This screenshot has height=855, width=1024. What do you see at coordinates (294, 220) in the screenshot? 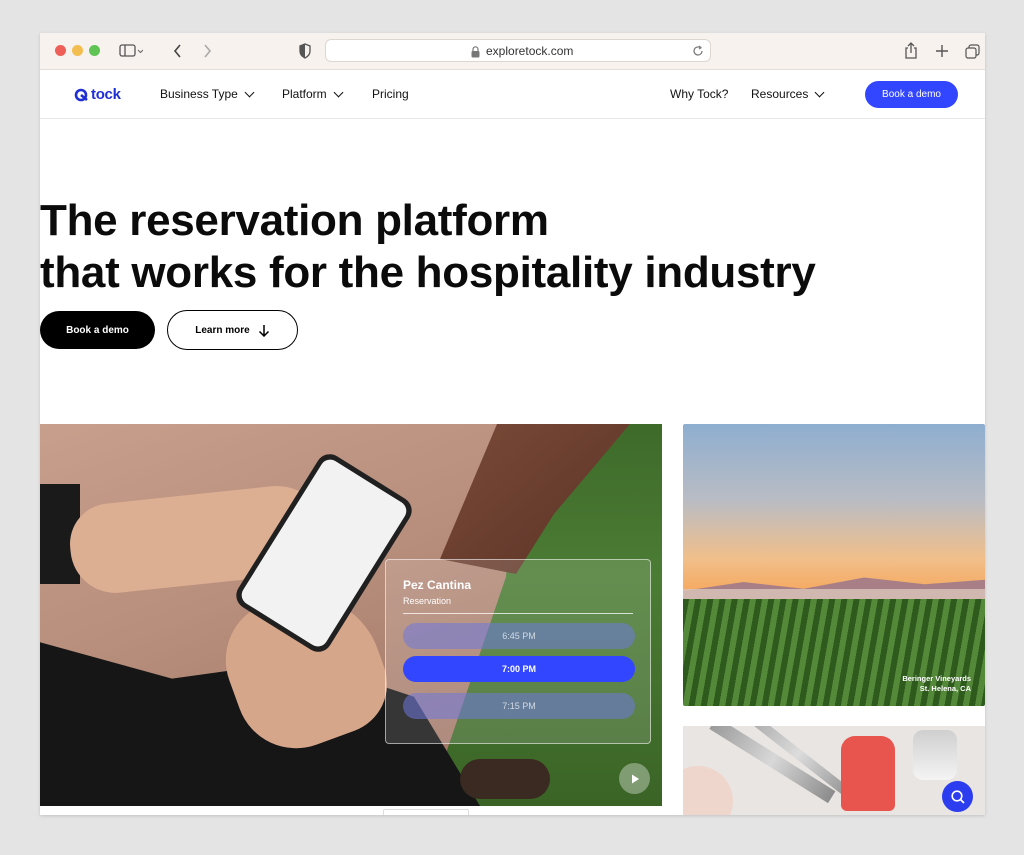
I see `hero-title-line-1: The reservation platform` at bounding box center [294, 220].